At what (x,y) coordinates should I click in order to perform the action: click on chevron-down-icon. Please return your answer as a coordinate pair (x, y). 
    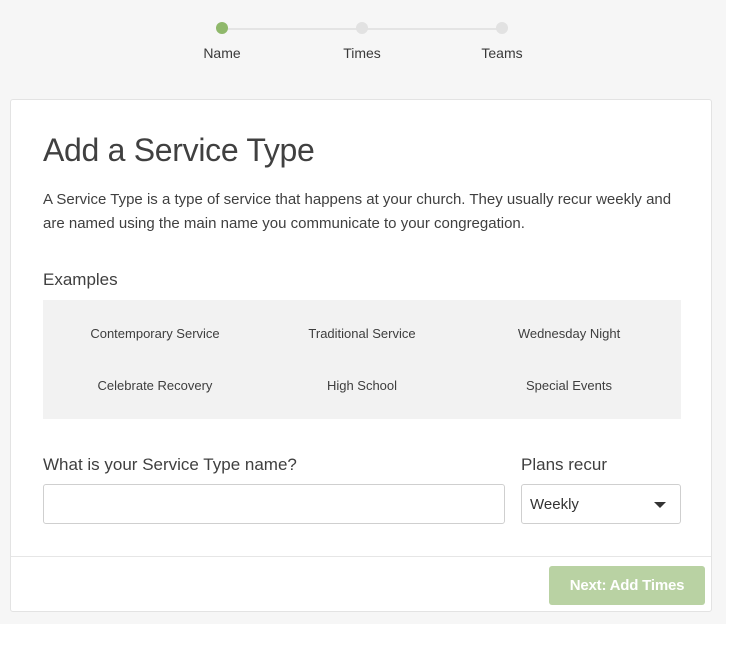
    Looking at the image, I should click on (660, 505).